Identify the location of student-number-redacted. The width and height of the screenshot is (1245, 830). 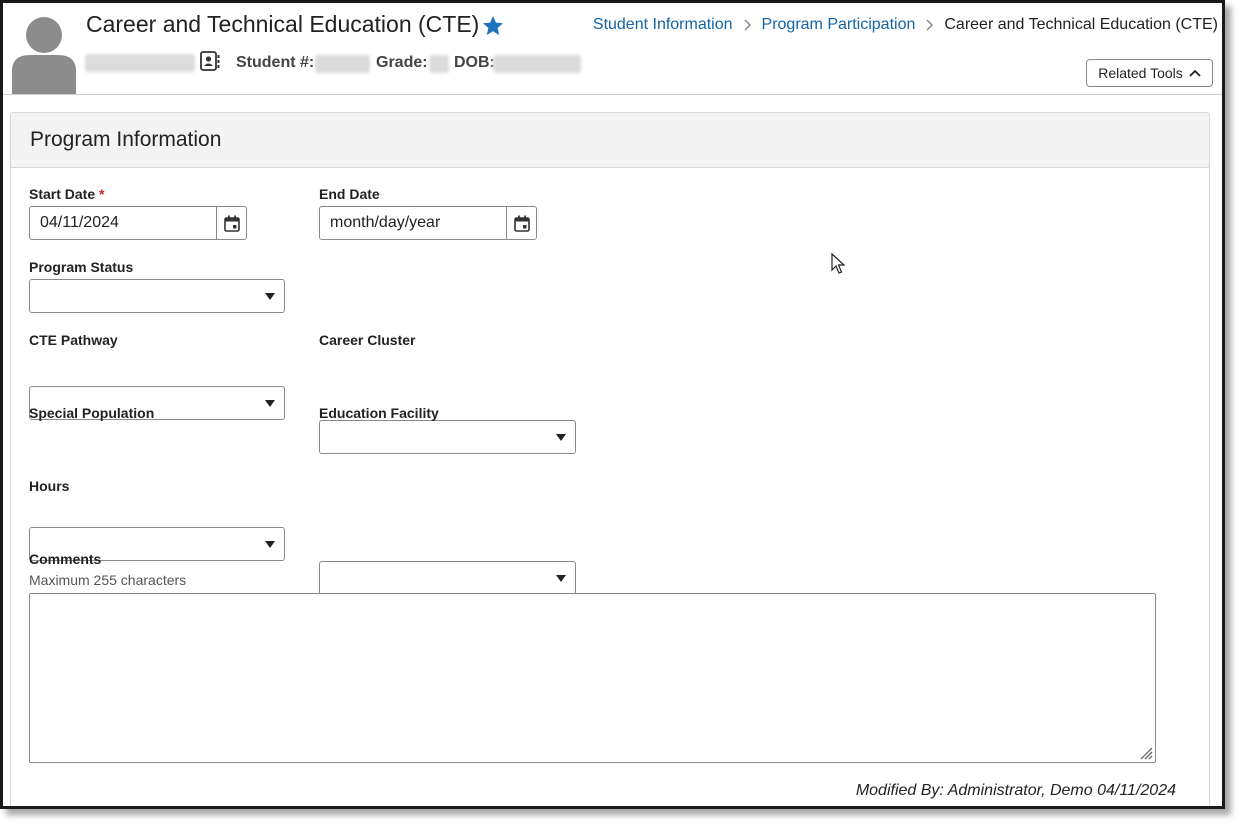
(342, 64).